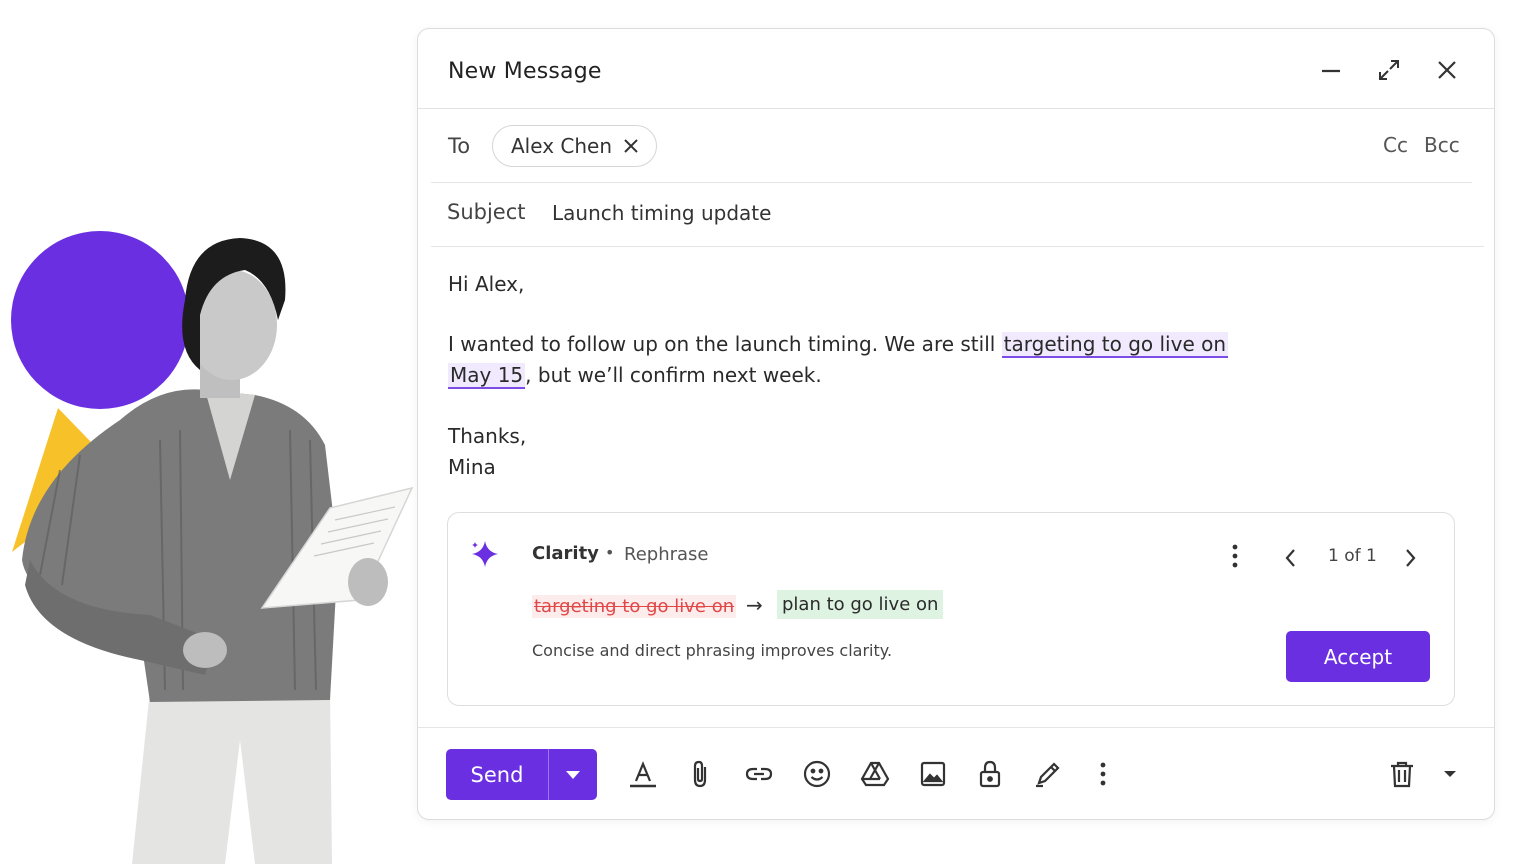 The image size is (1536, 864). I want to click on chevron-down-icon, so click(573, 774).